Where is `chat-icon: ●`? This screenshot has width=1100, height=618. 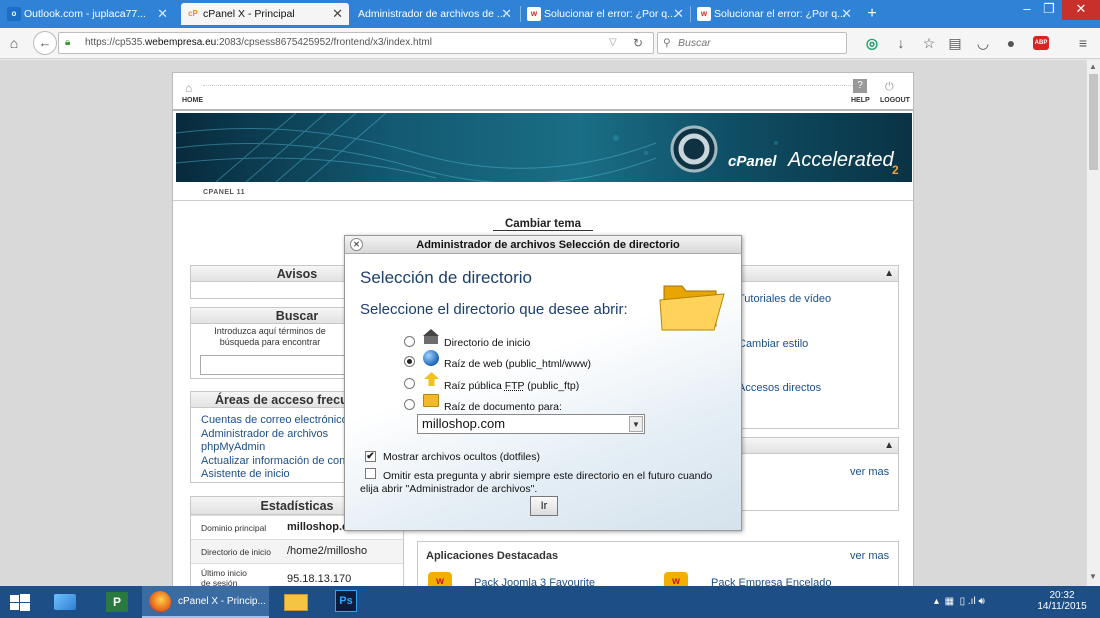
chat-icon: ● is located at coordinates (1011, 43).